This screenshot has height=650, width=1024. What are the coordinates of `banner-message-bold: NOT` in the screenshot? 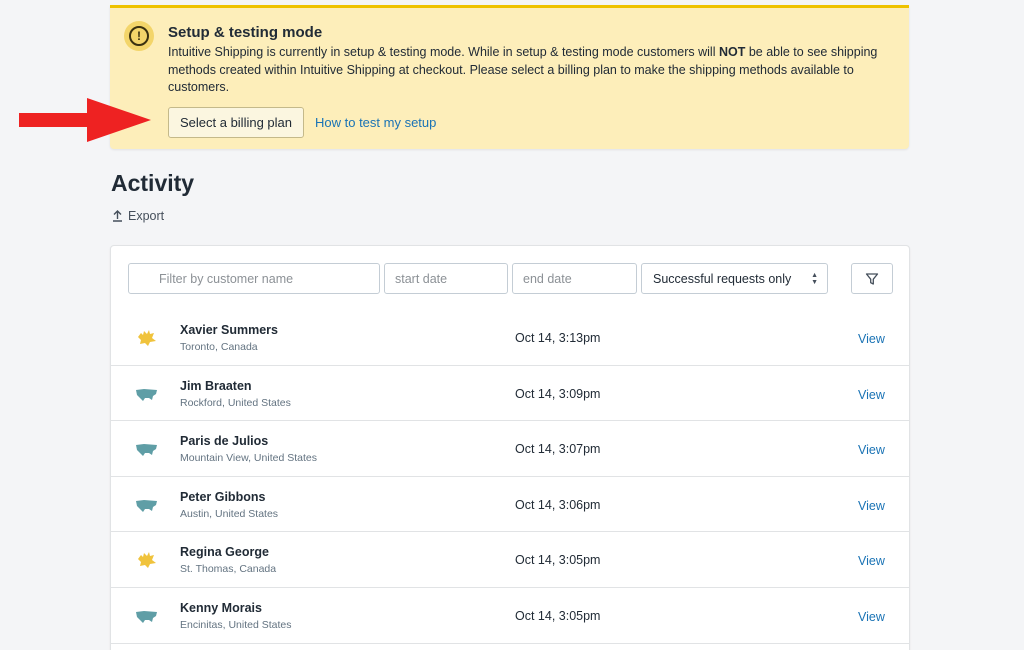 It's located at (732, 52).